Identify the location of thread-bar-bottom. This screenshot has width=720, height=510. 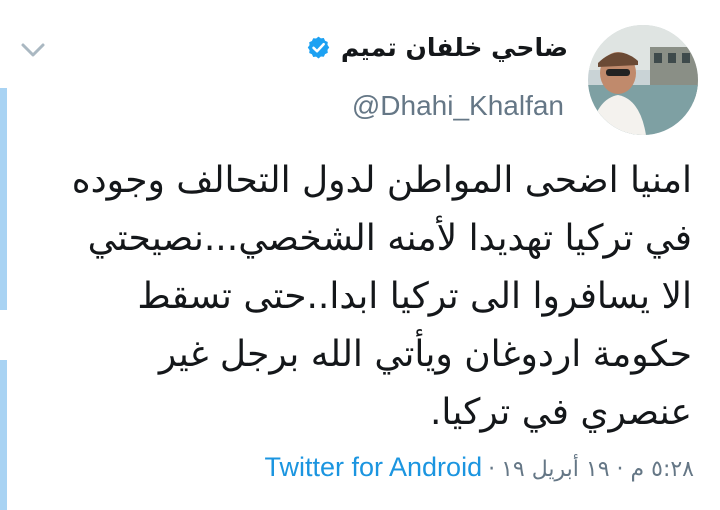
(3, 435).